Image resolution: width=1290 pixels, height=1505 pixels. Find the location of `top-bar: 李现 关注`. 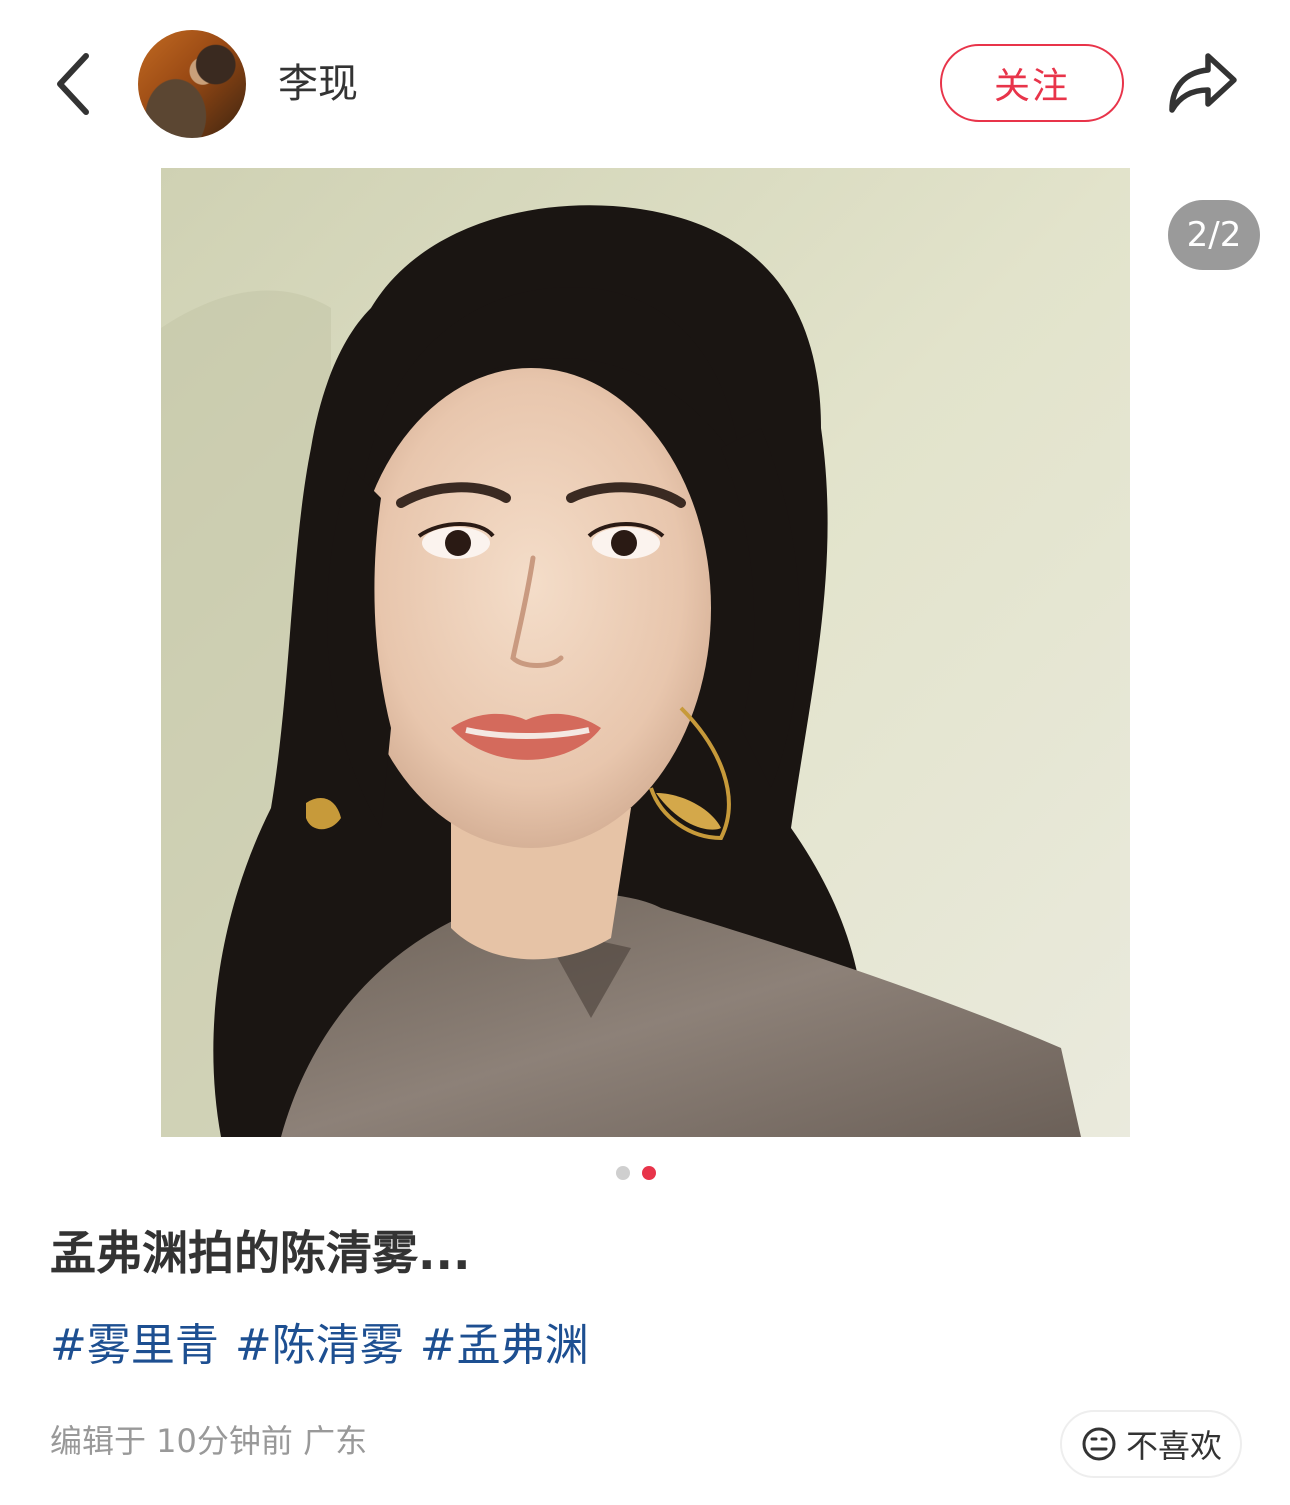

top-bar: 李现 关注 is located at coordinates (645, 80).